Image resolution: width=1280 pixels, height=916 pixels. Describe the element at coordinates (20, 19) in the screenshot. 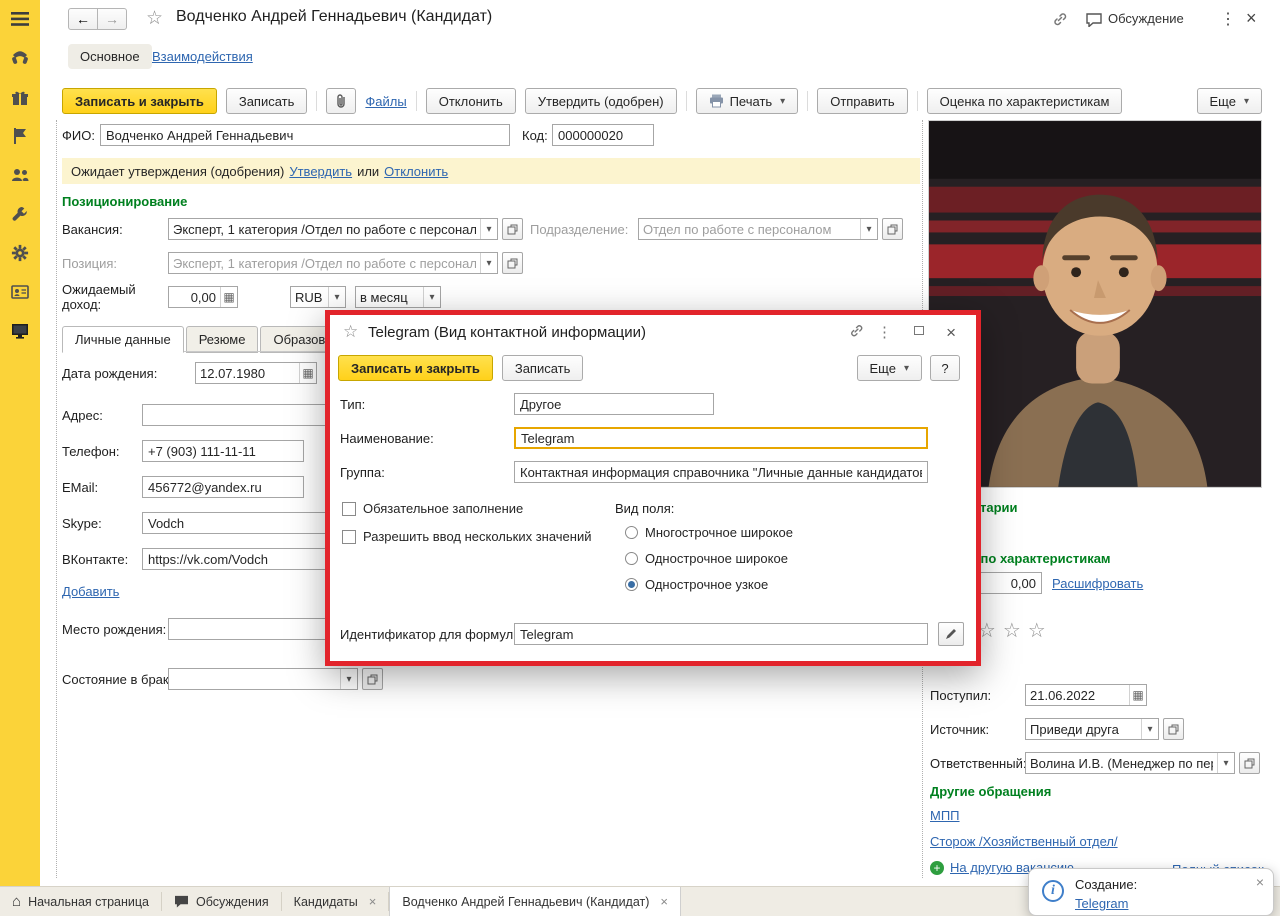

I see `menu-icon` at that location.